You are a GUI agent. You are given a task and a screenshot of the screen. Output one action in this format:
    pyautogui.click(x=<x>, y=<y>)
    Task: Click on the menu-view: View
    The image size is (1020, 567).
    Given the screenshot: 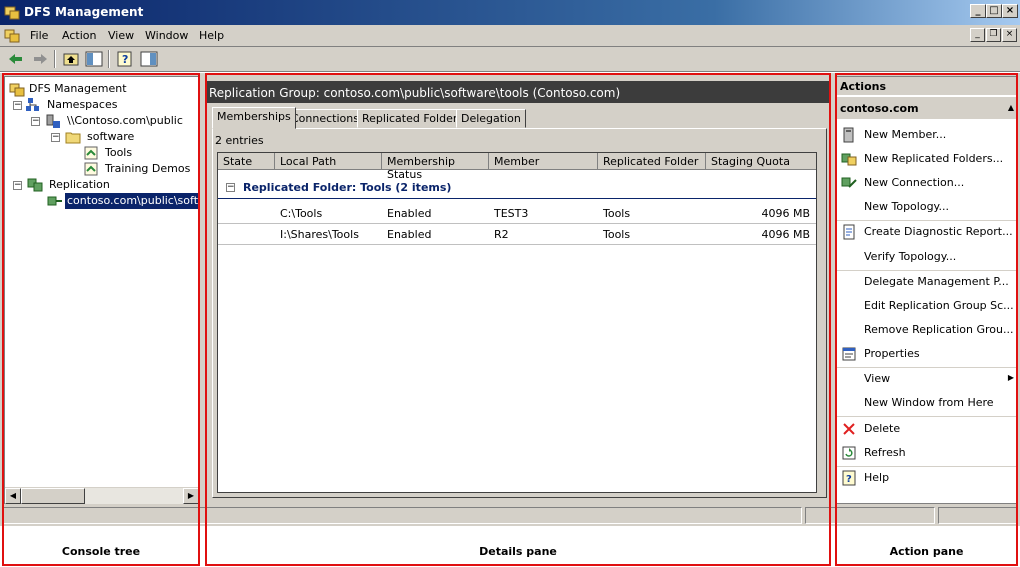 What is the action you would take?
    pyautogui.click(x=121, y=35)
    